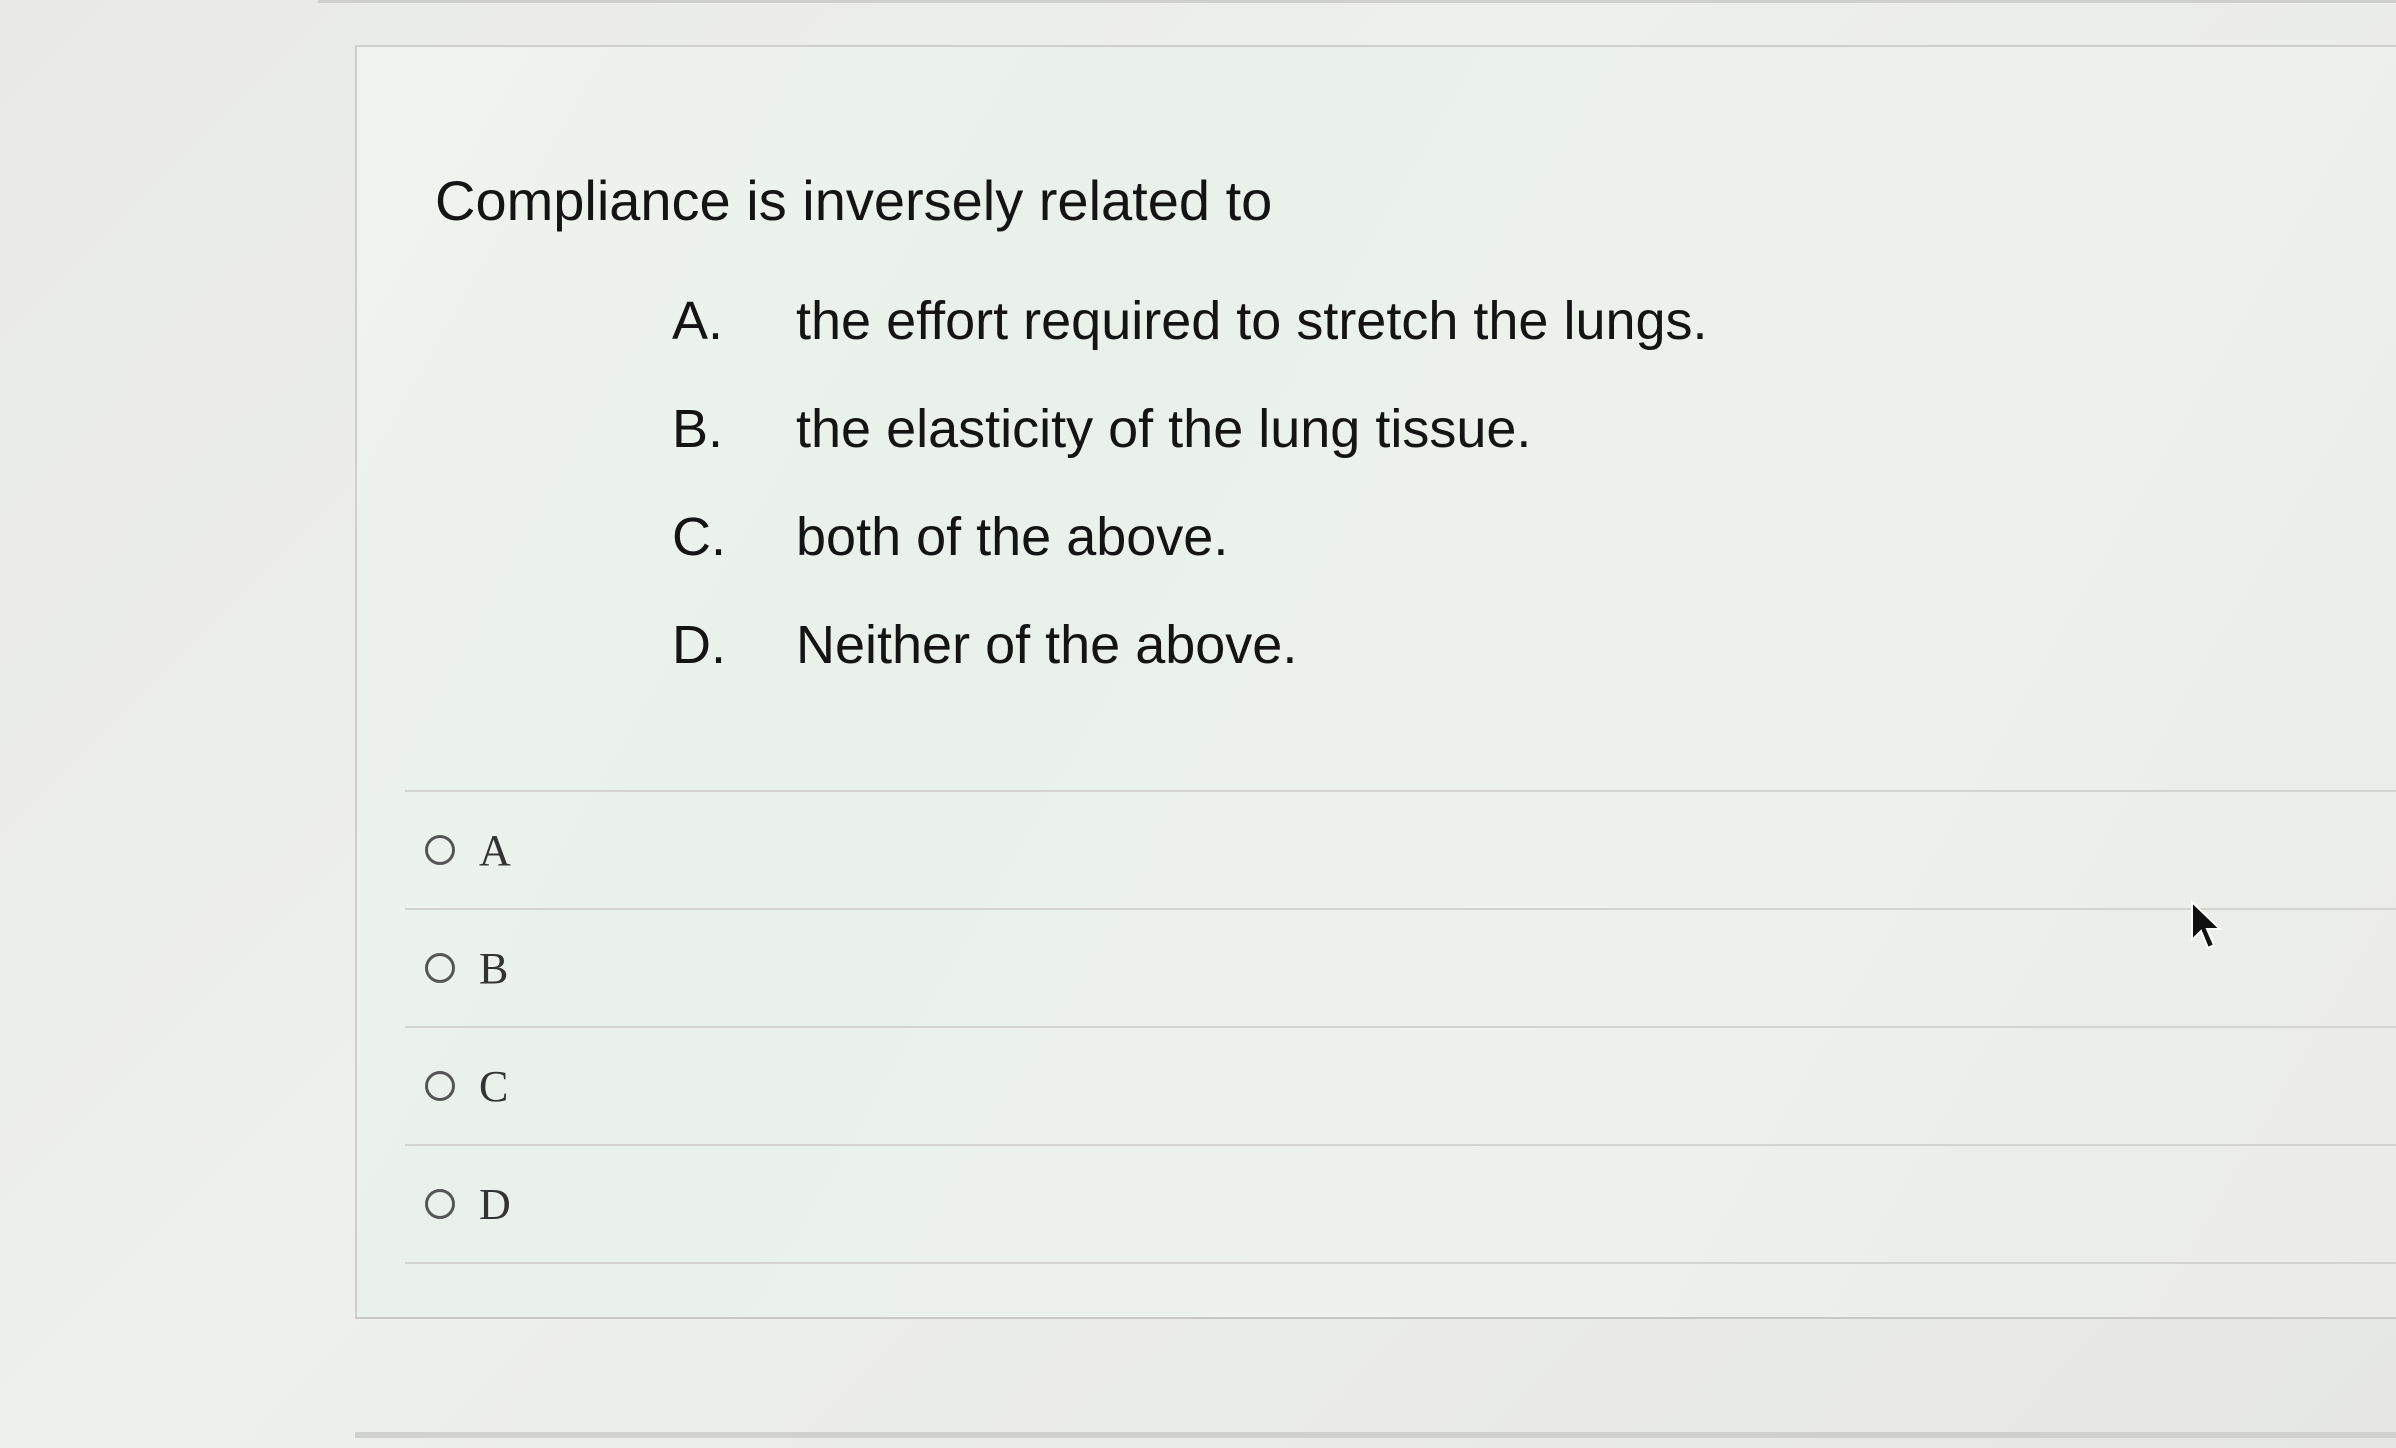 The width and height of the screenshot is (2396, 1448). I want to click on option-letter: B., so click(698, 429).